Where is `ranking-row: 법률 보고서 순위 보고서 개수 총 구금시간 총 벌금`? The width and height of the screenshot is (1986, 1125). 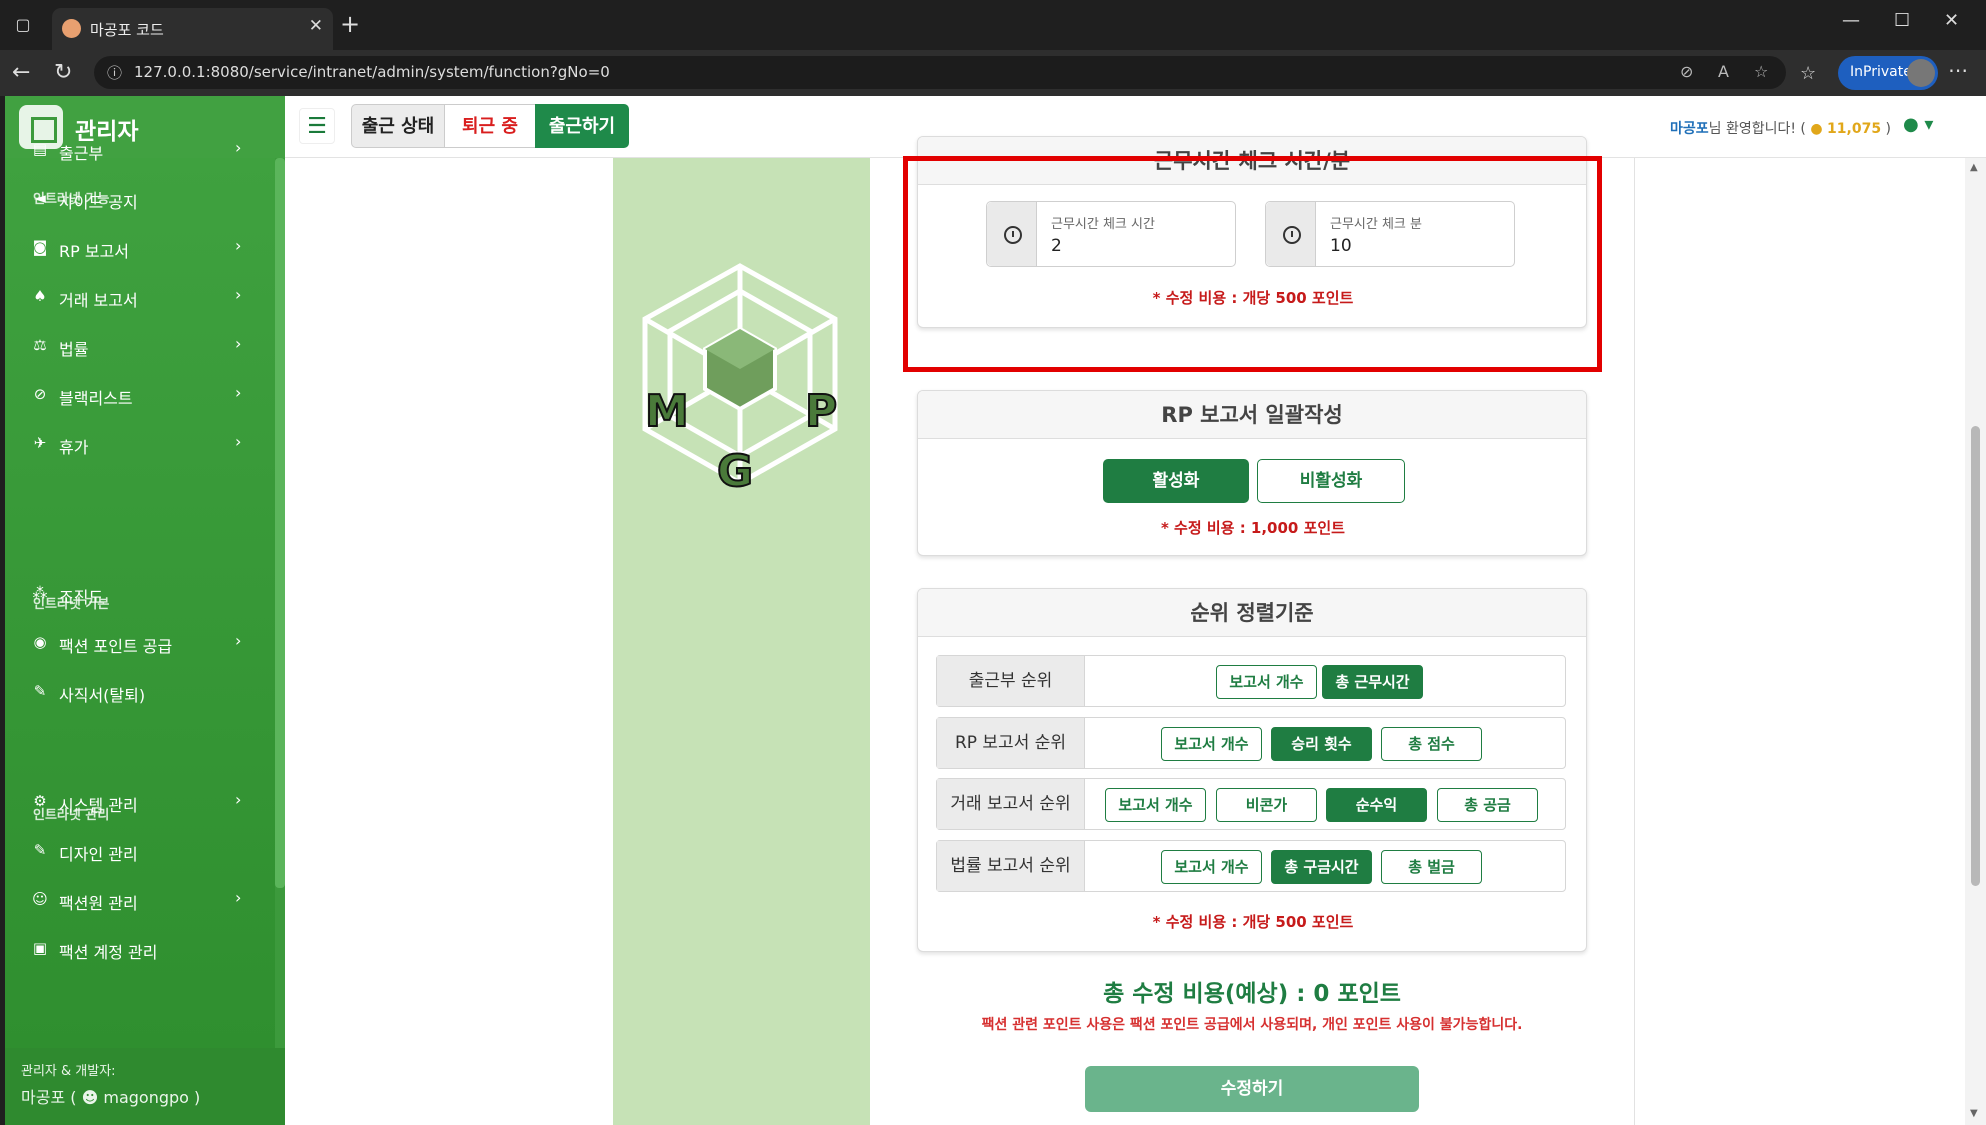
ranking-row: 법률 보고서 순위 보고서 개수 총 구금시간 총 벌금 is located at coordinates (1251, 866).